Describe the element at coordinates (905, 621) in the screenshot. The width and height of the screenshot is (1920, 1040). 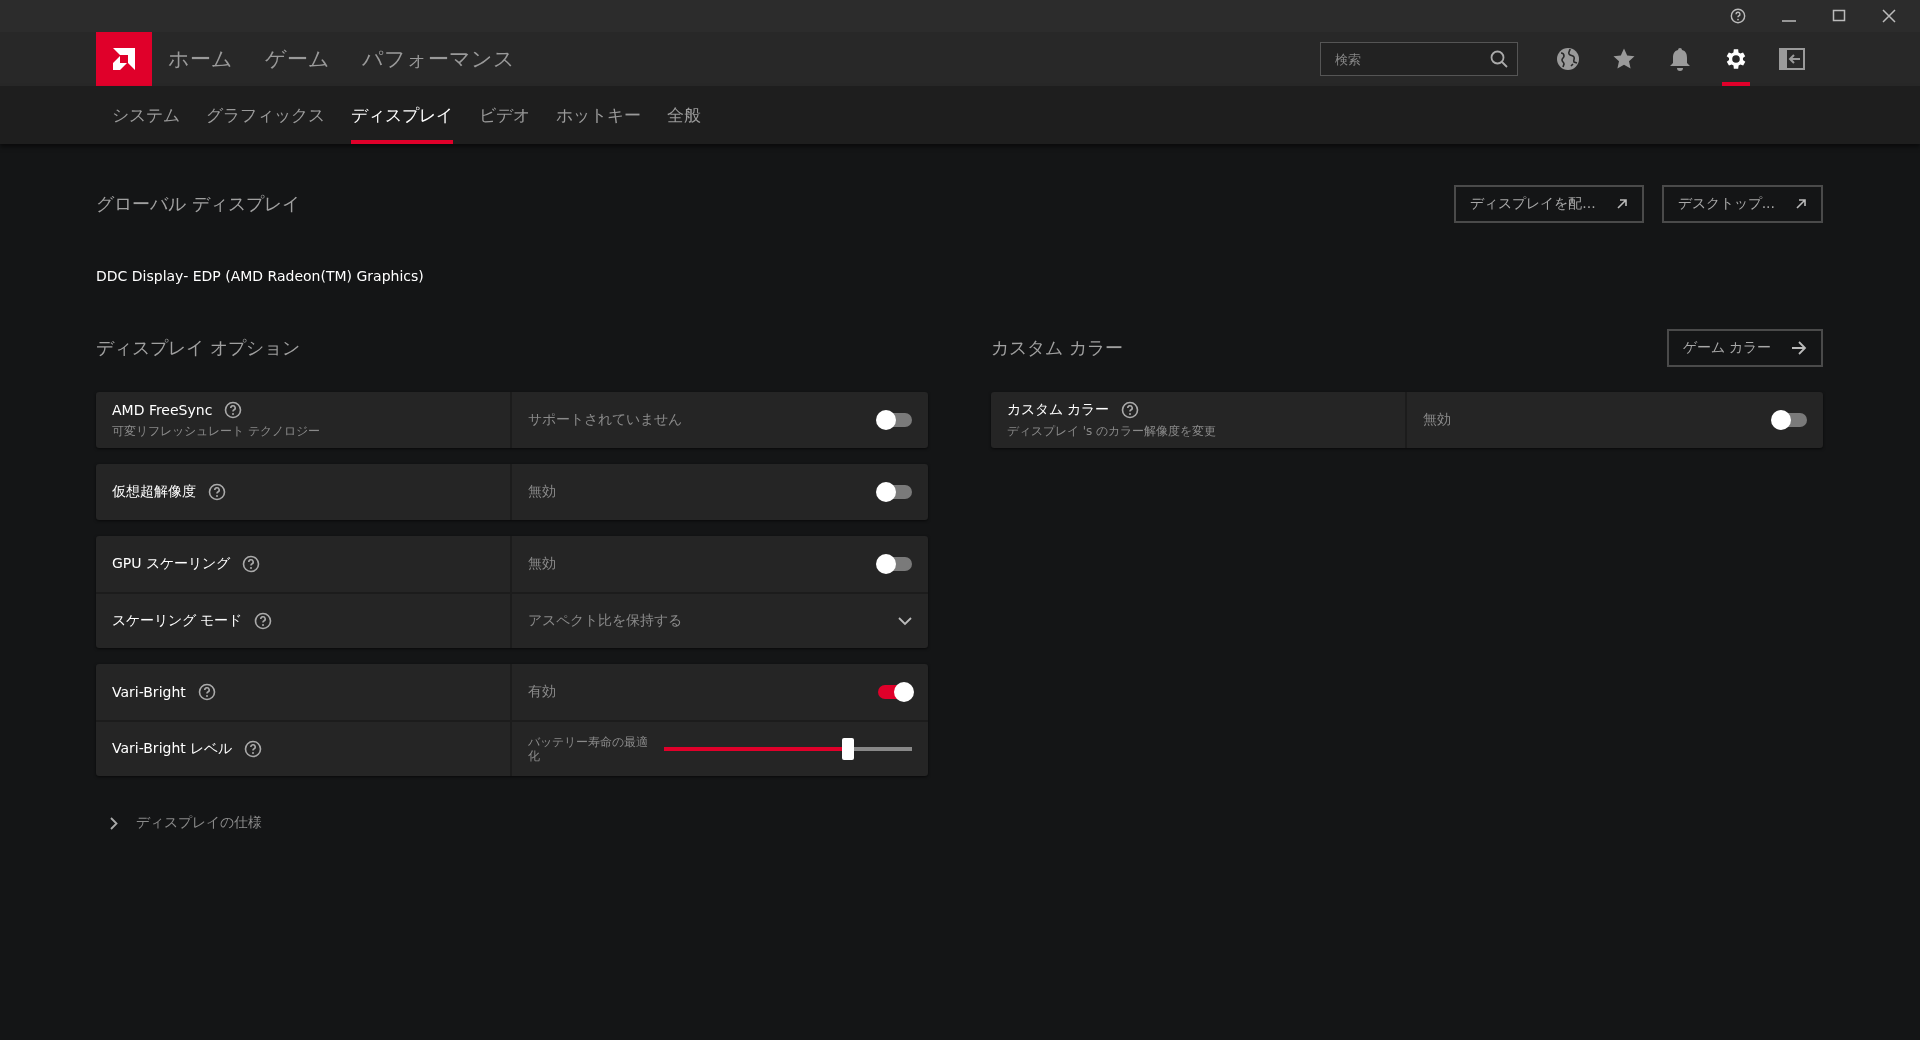
I see `chevron-down-icon` at that location.